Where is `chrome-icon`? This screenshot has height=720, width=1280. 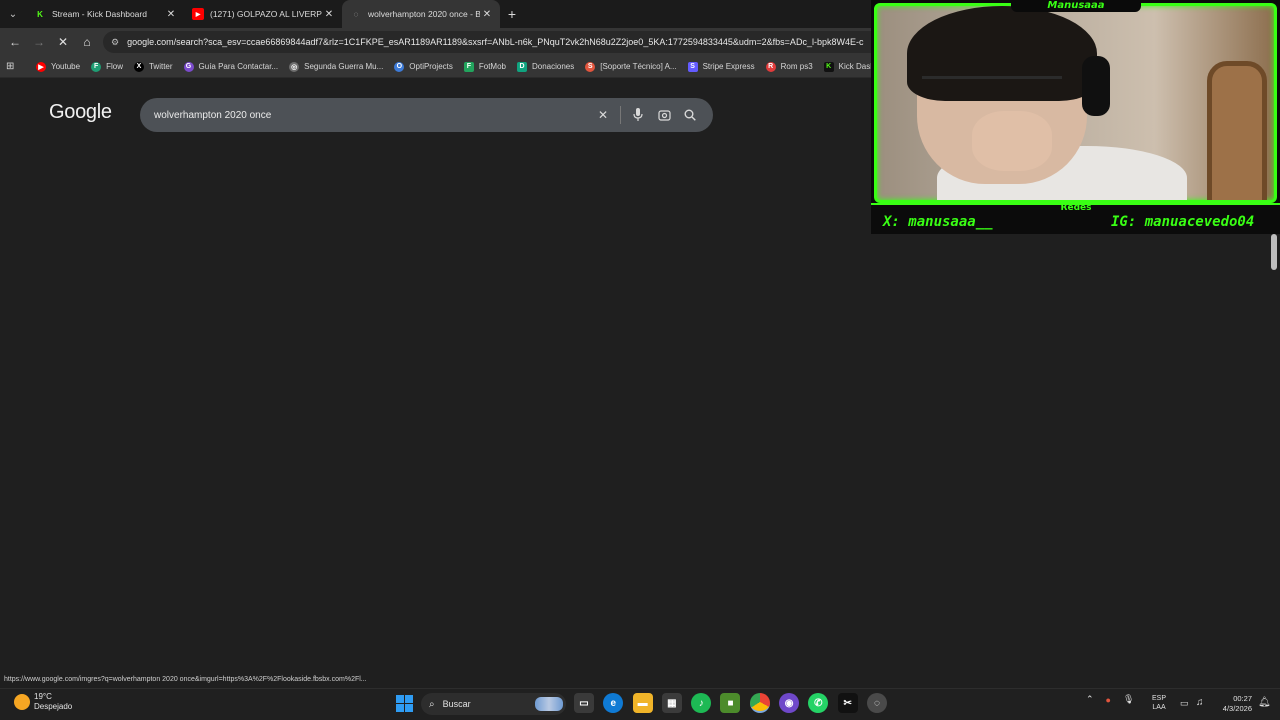
chrome-icon is located at coordinates (759, 703).